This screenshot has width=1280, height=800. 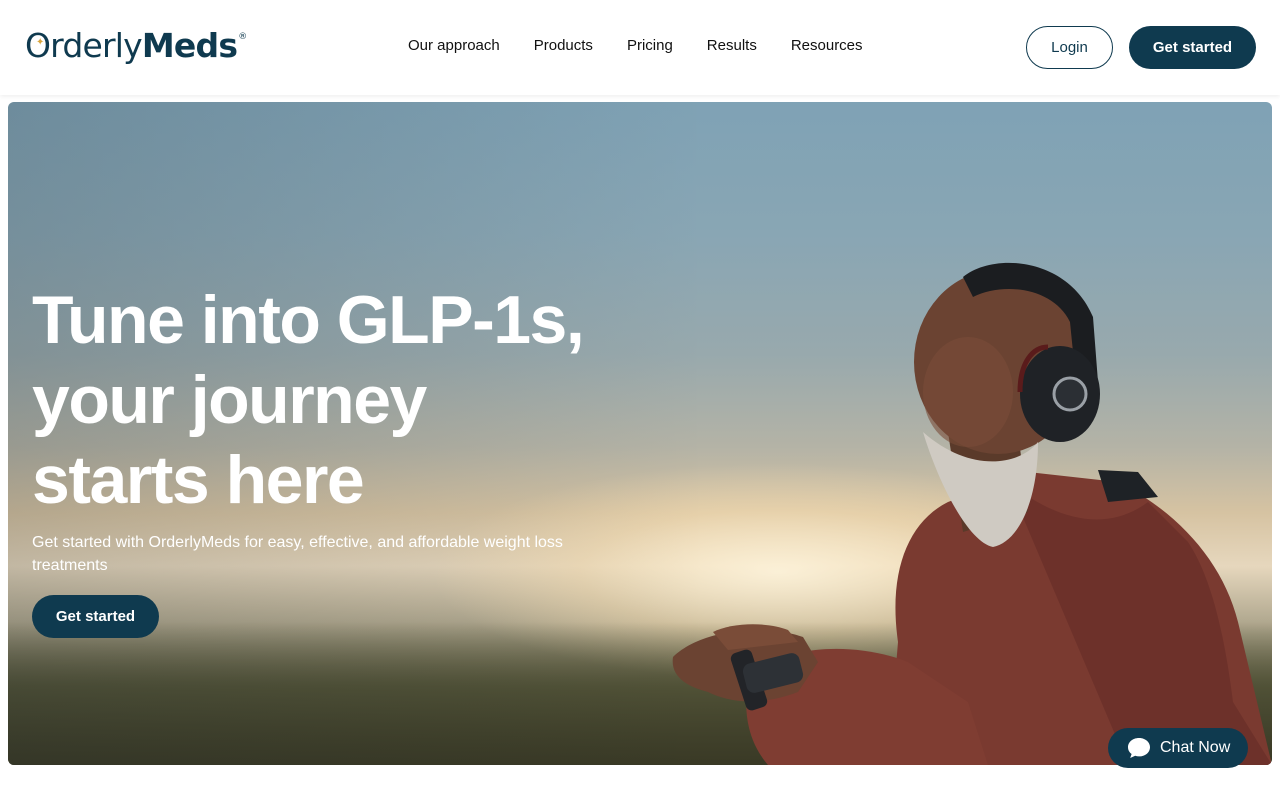 I want to click on chat-now-label: Chat Now, so click(x=1195, y=747).